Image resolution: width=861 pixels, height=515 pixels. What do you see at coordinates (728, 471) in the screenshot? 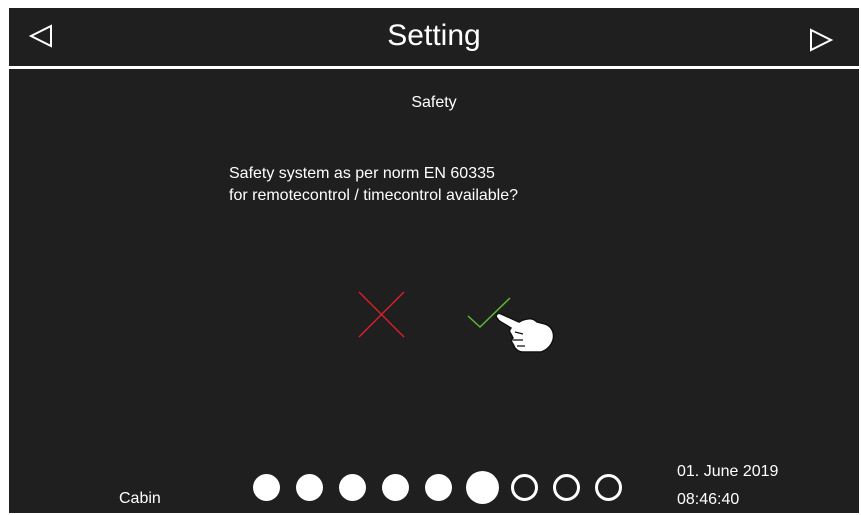
I see `date-text: 01. June 2019` at bounding box center [728, 471].